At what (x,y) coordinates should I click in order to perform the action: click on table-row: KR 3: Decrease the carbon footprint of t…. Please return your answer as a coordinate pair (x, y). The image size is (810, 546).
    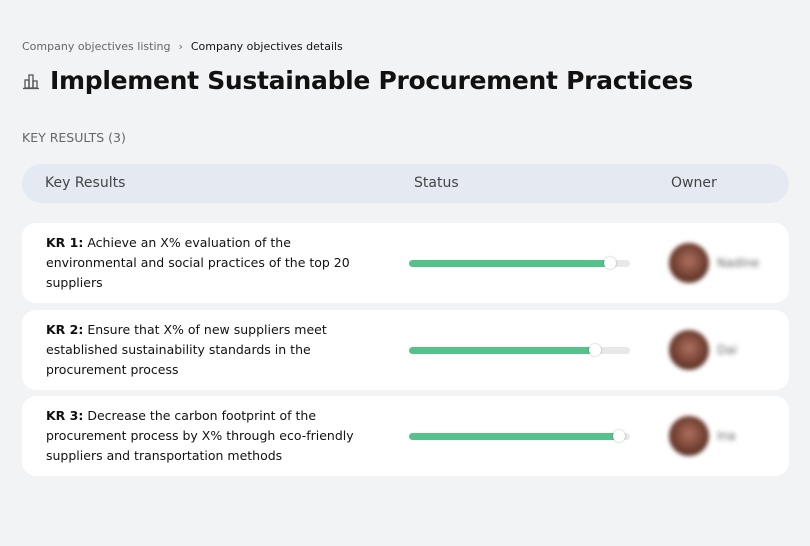
    Looking at the image, I should click on (405, 436).